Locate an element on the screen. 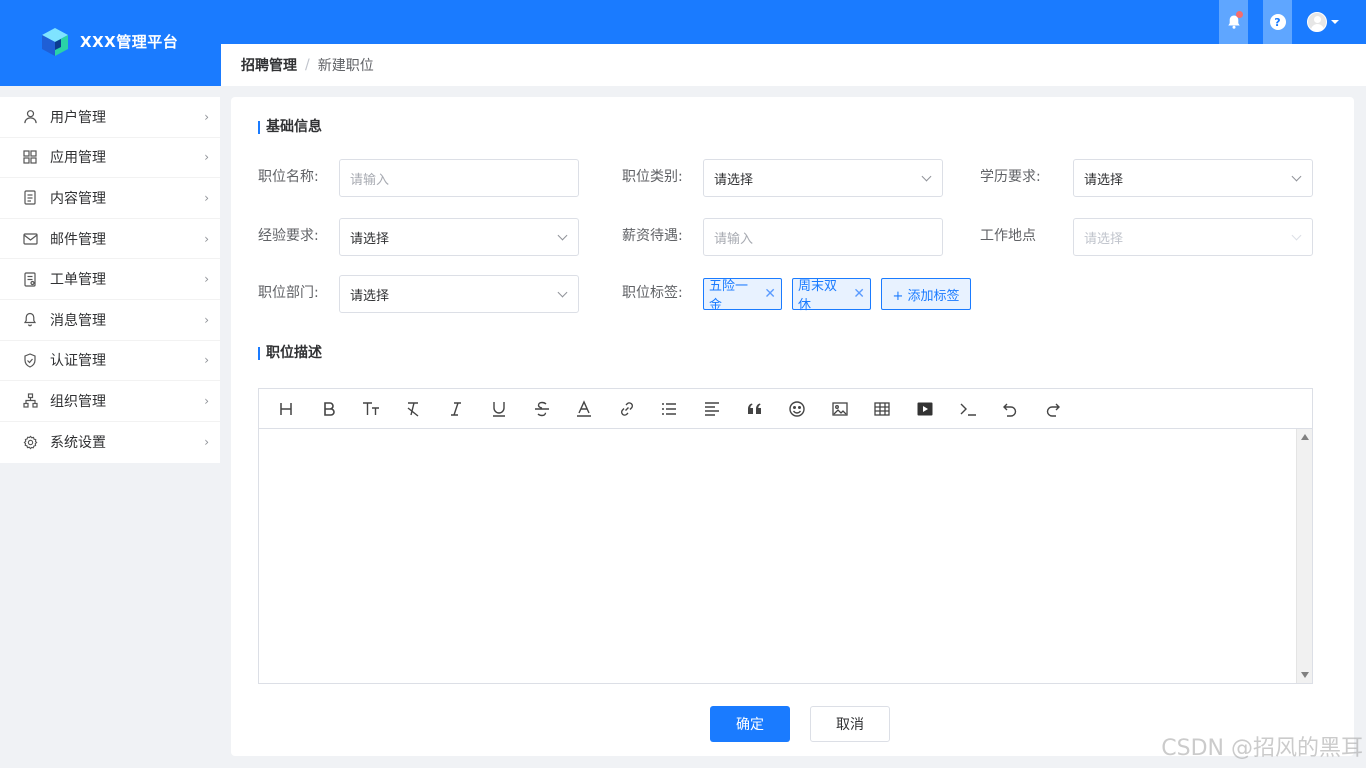 This screenshot has width=1366, height=768. experience-select: 请选择 is located at coordinates (459, 237).